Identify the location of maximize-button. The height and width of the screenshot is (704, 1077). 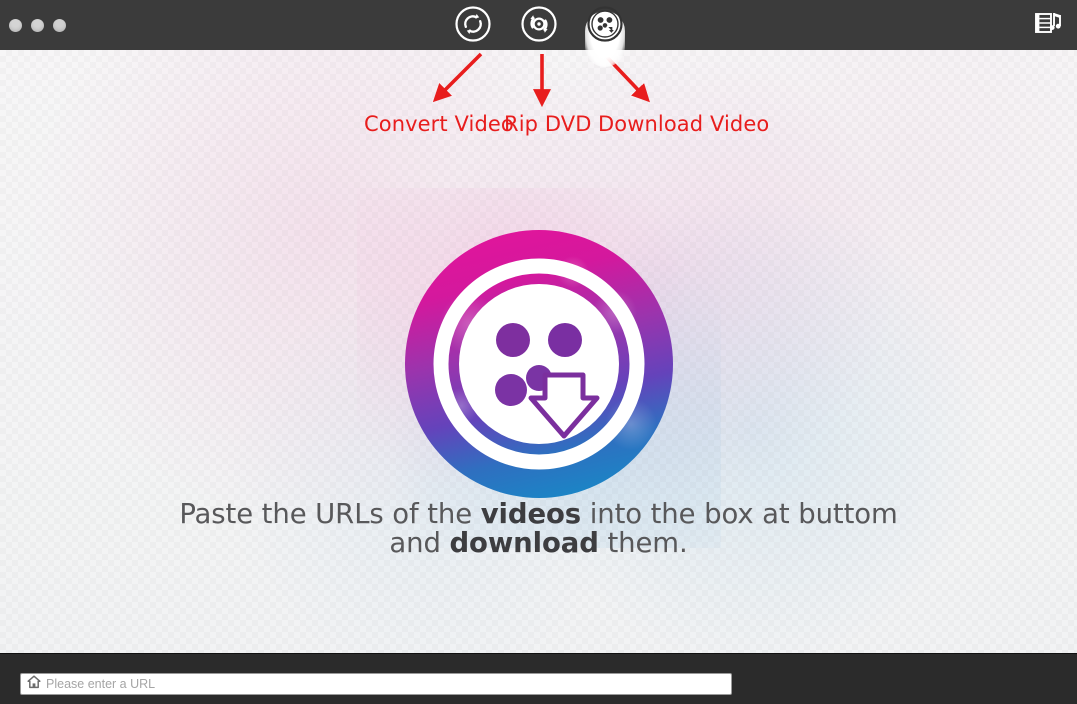
(59, 25).